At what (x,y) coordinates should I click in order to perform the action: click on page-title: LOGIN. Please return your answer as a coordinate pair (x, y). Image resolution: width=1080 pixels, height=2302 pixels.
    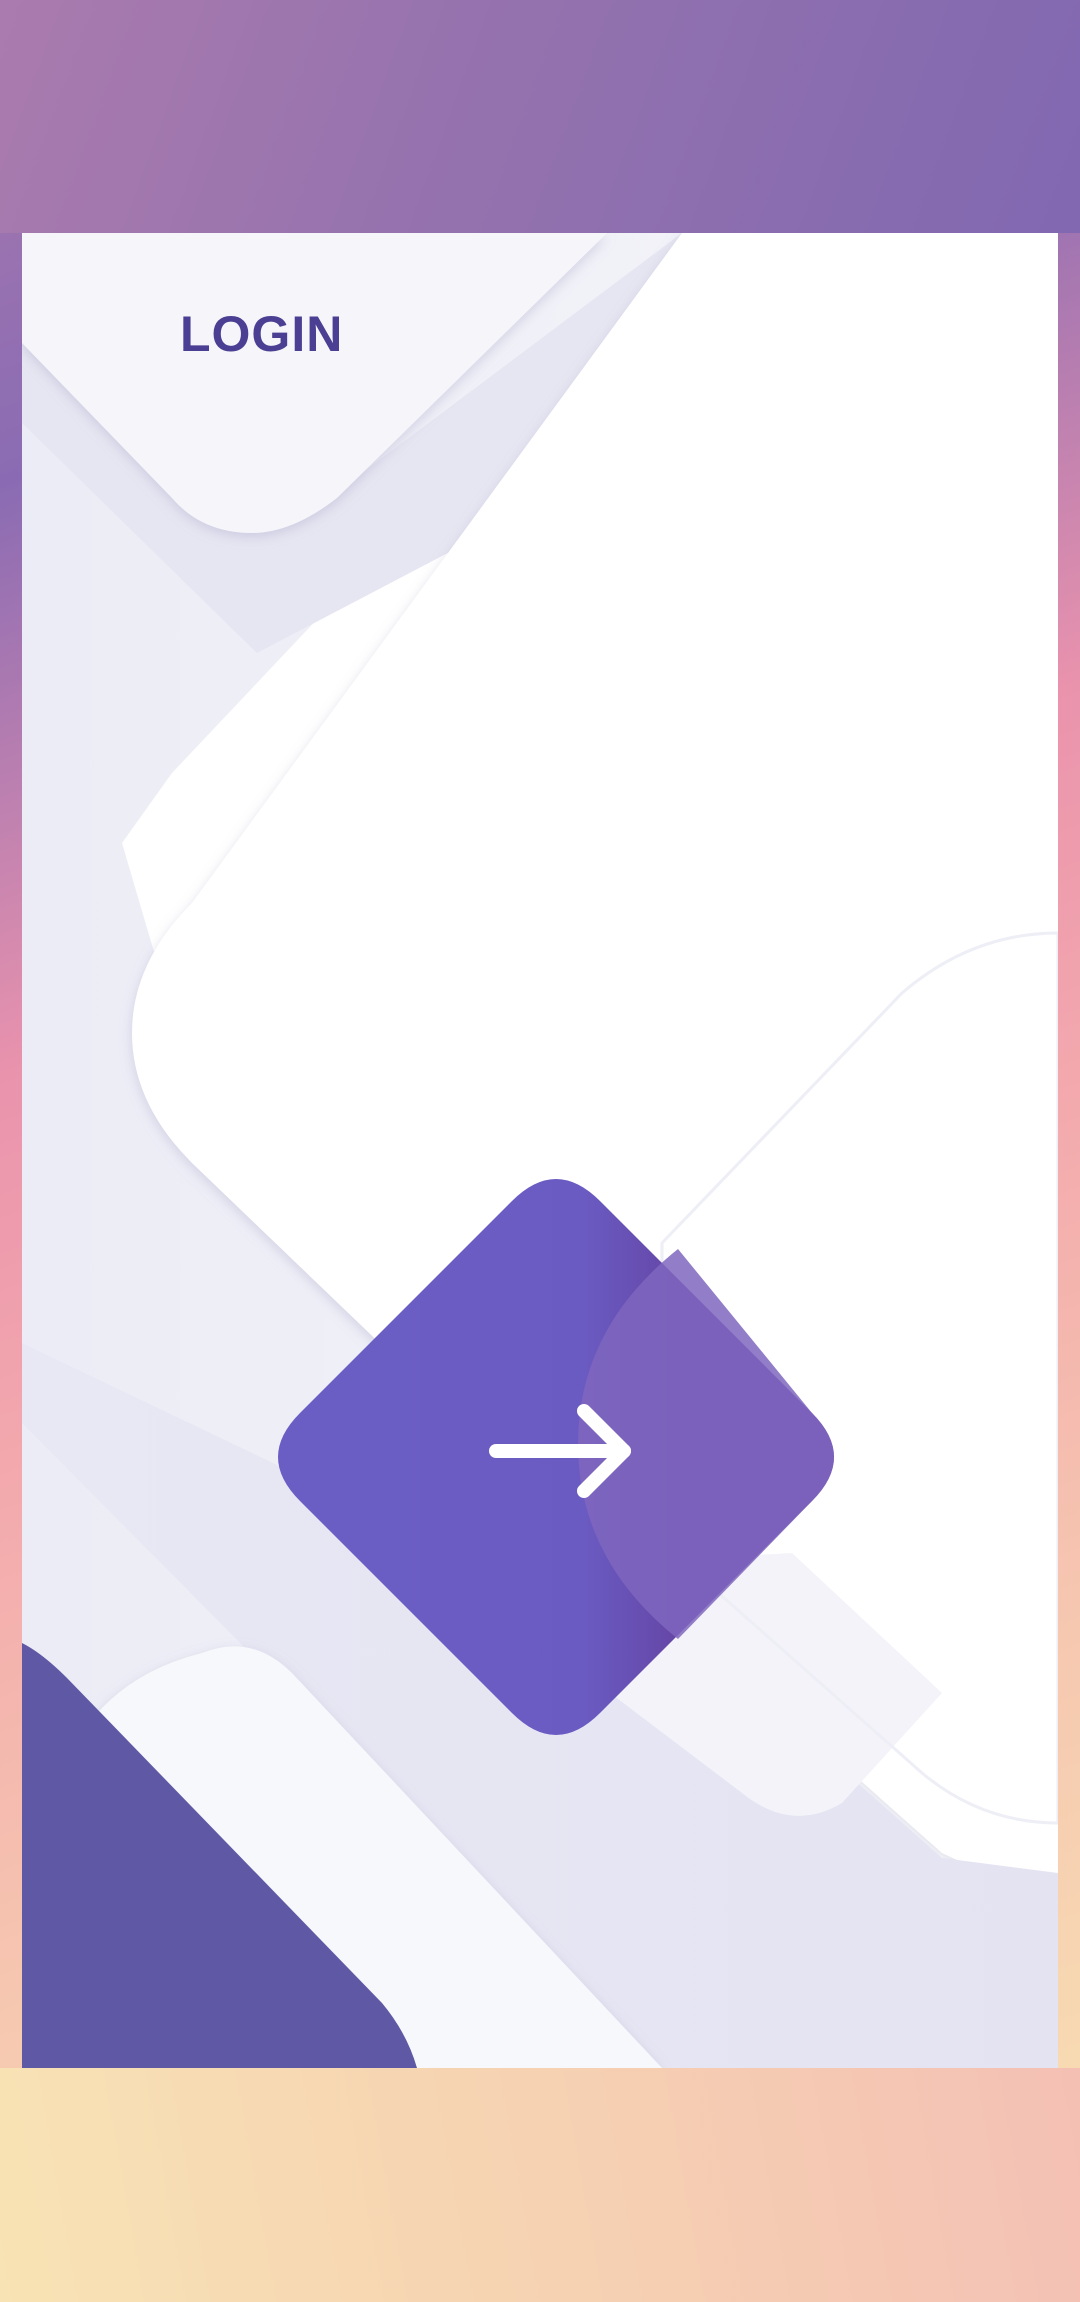
    Looking at the image, I should click on (262, 334).